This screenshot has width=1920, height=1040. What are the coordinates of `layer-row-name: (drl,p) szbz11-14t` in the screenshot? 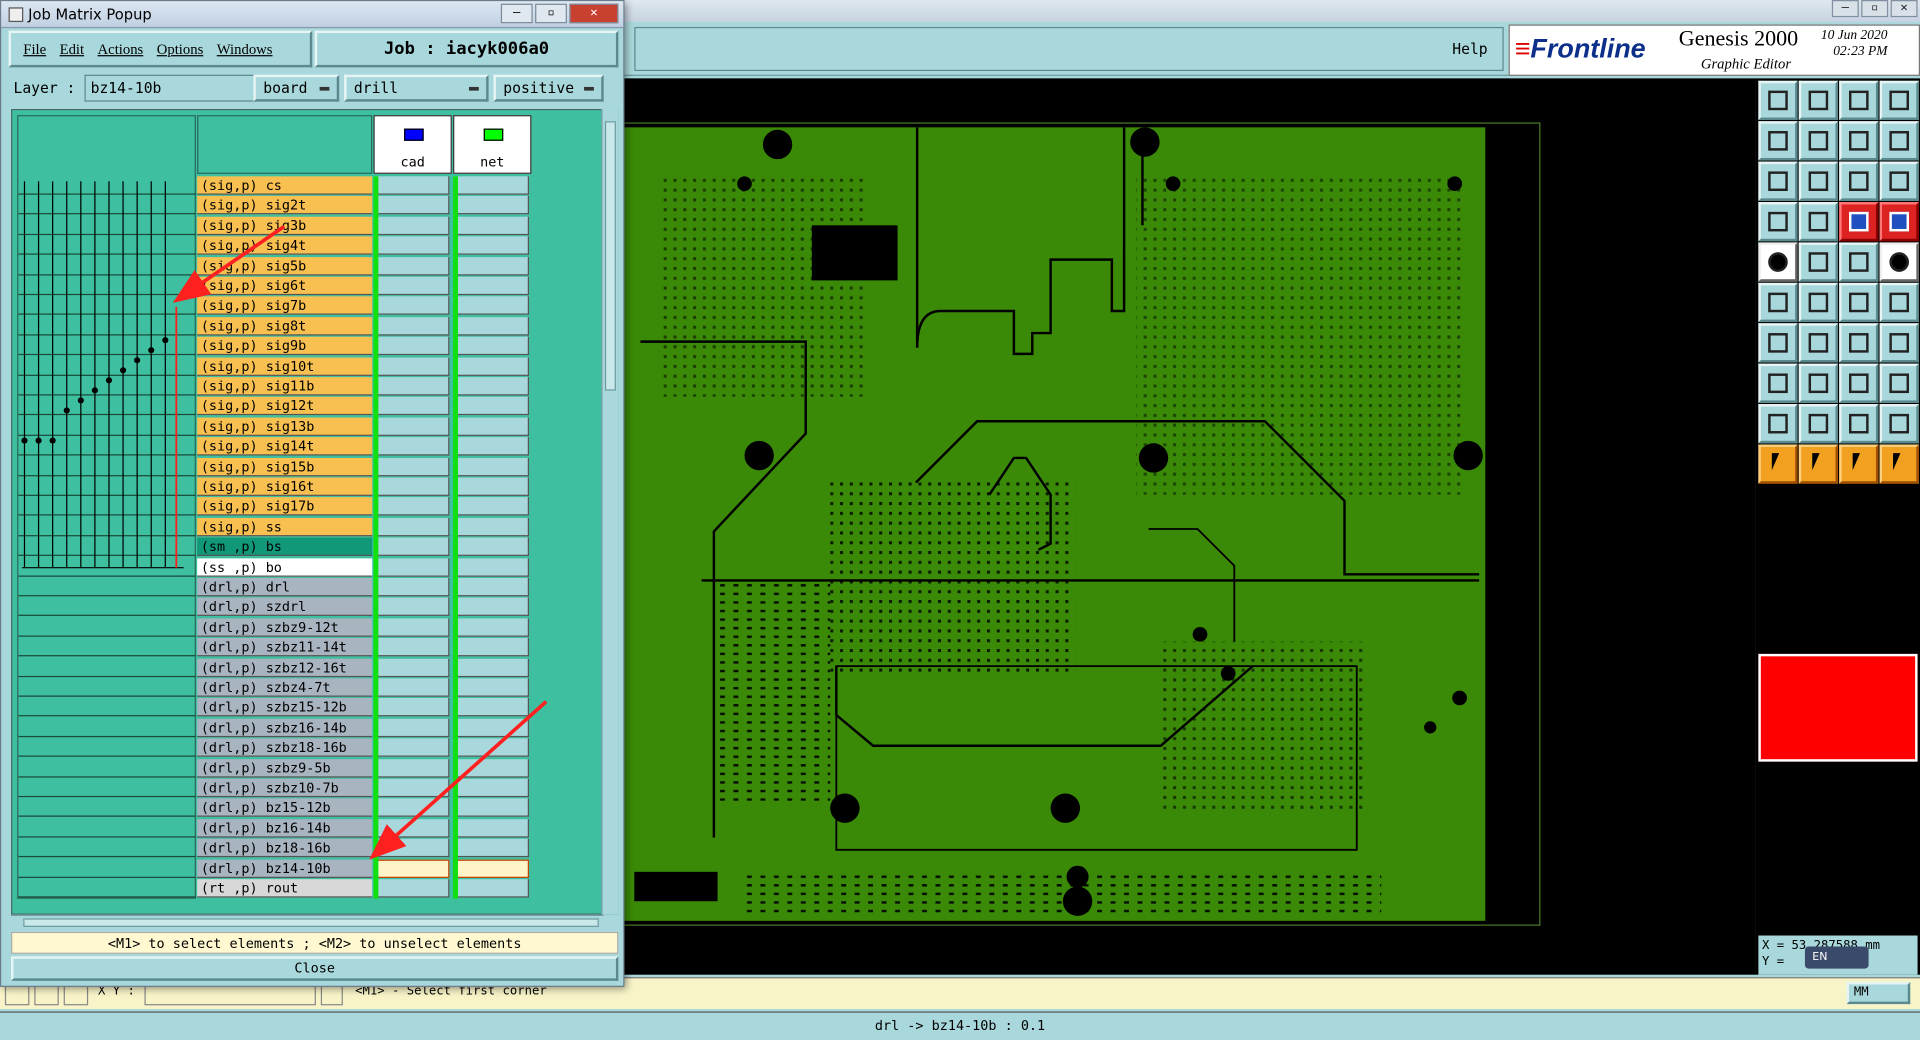 It's located at (285, 647).